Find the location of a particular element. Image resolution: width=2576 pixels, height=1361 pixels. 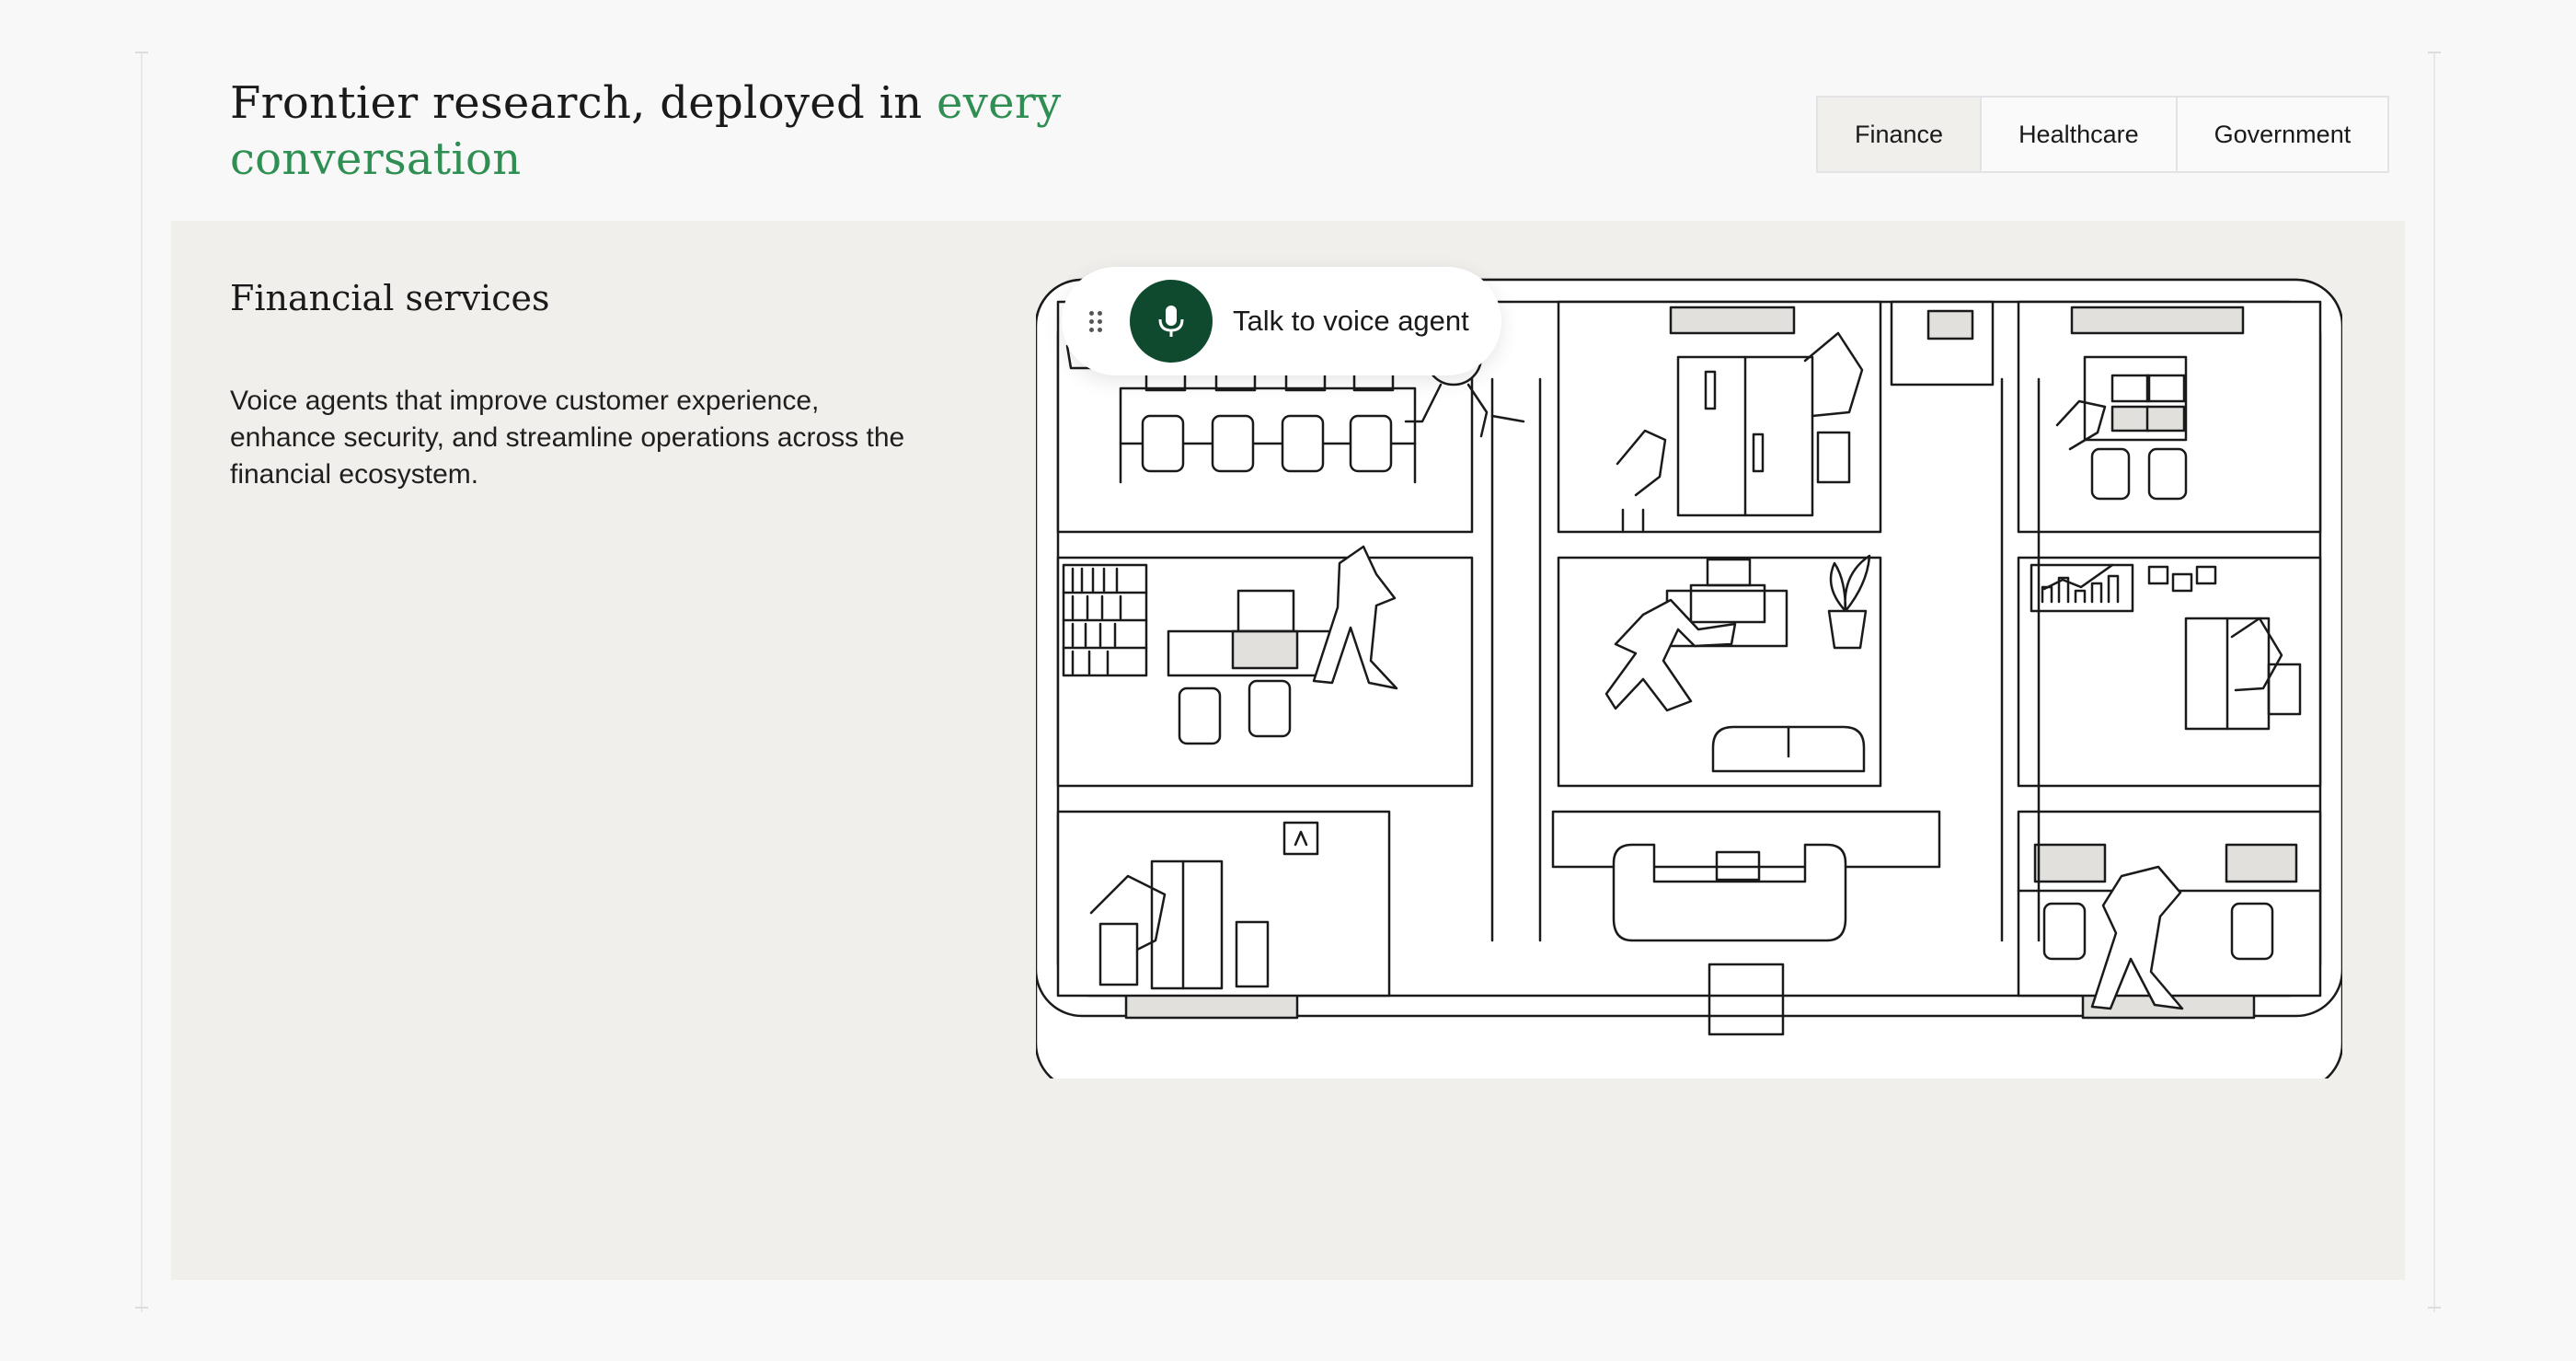

microphone-button is located at coordinates (1171, 321).